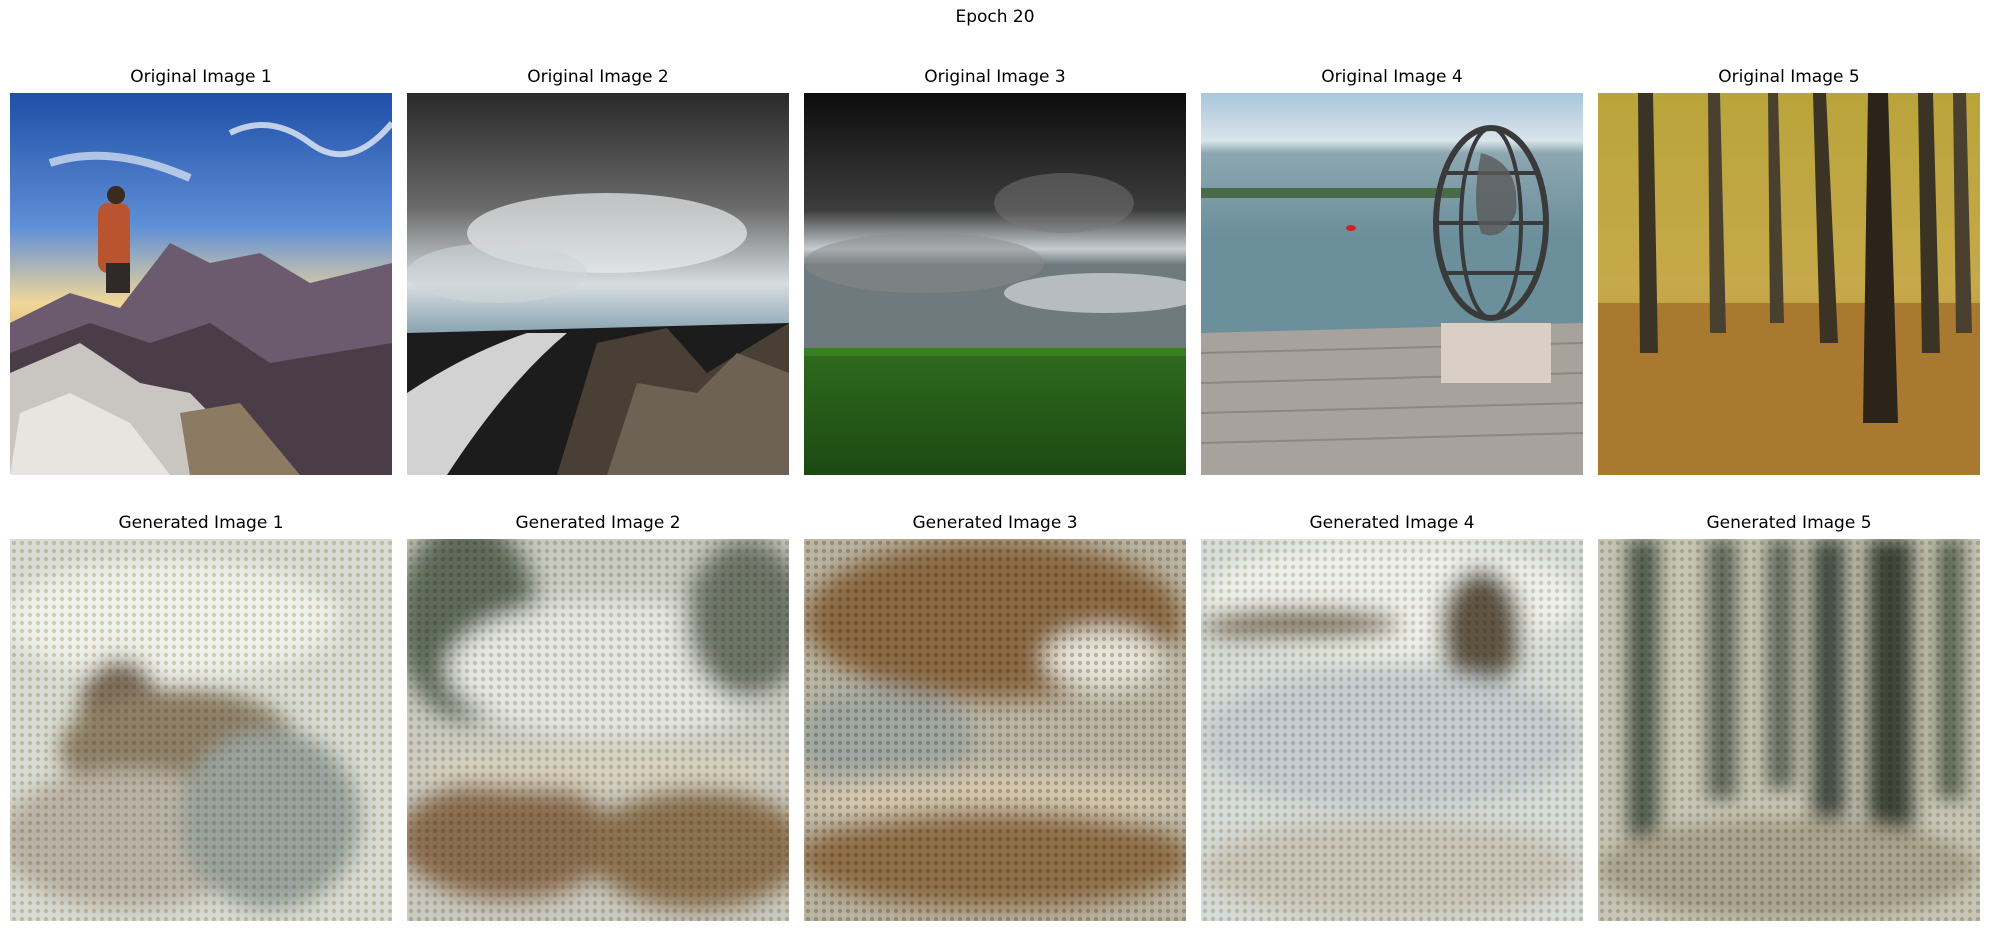  Describe the element at coordinates (598, 523) in the screenshot. I see `generated-title-2: Generated Image 2` at that location.